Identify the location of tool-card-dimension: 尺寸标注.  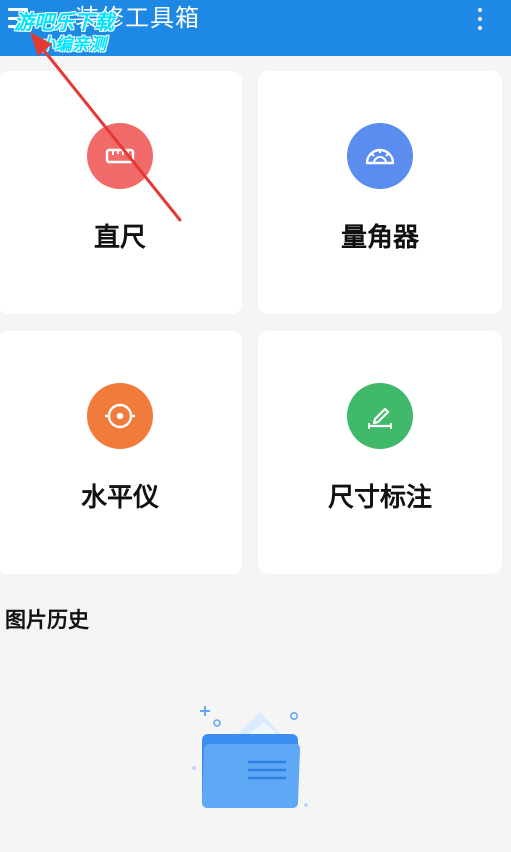
(380, 452).